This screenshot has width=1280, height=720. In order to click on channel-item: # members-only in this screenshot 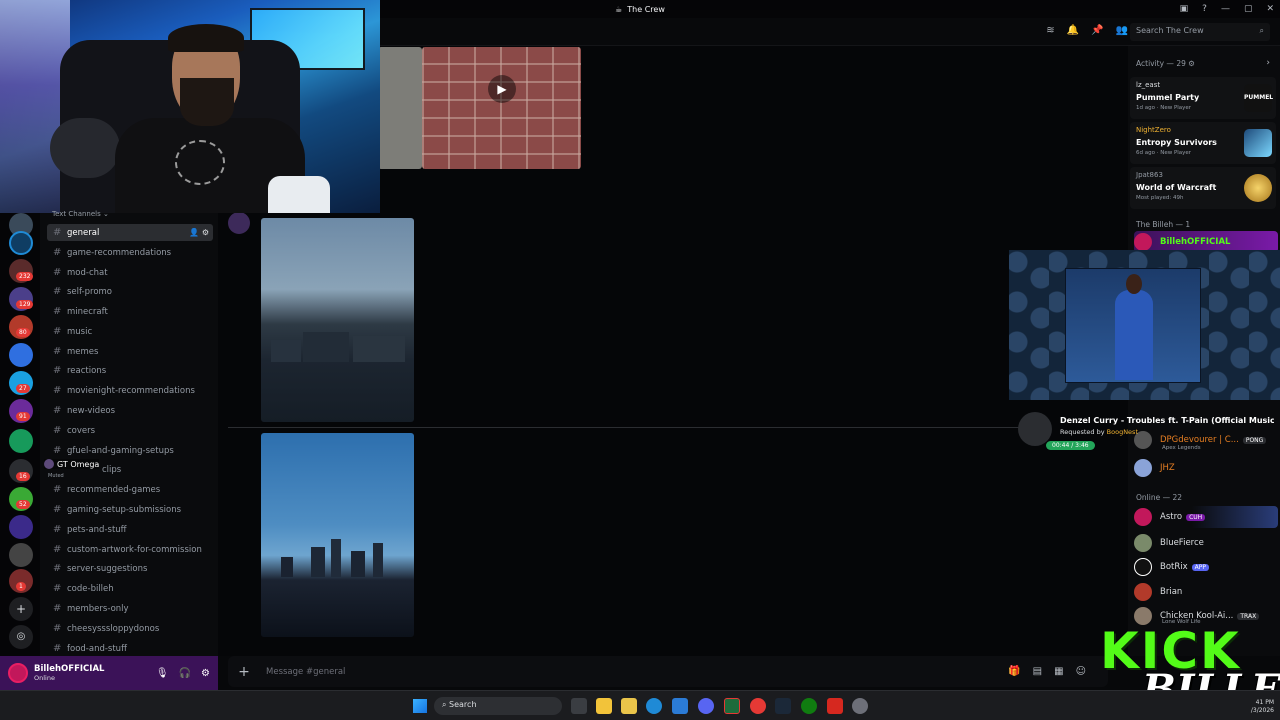, I will do `click(130, 608)`.